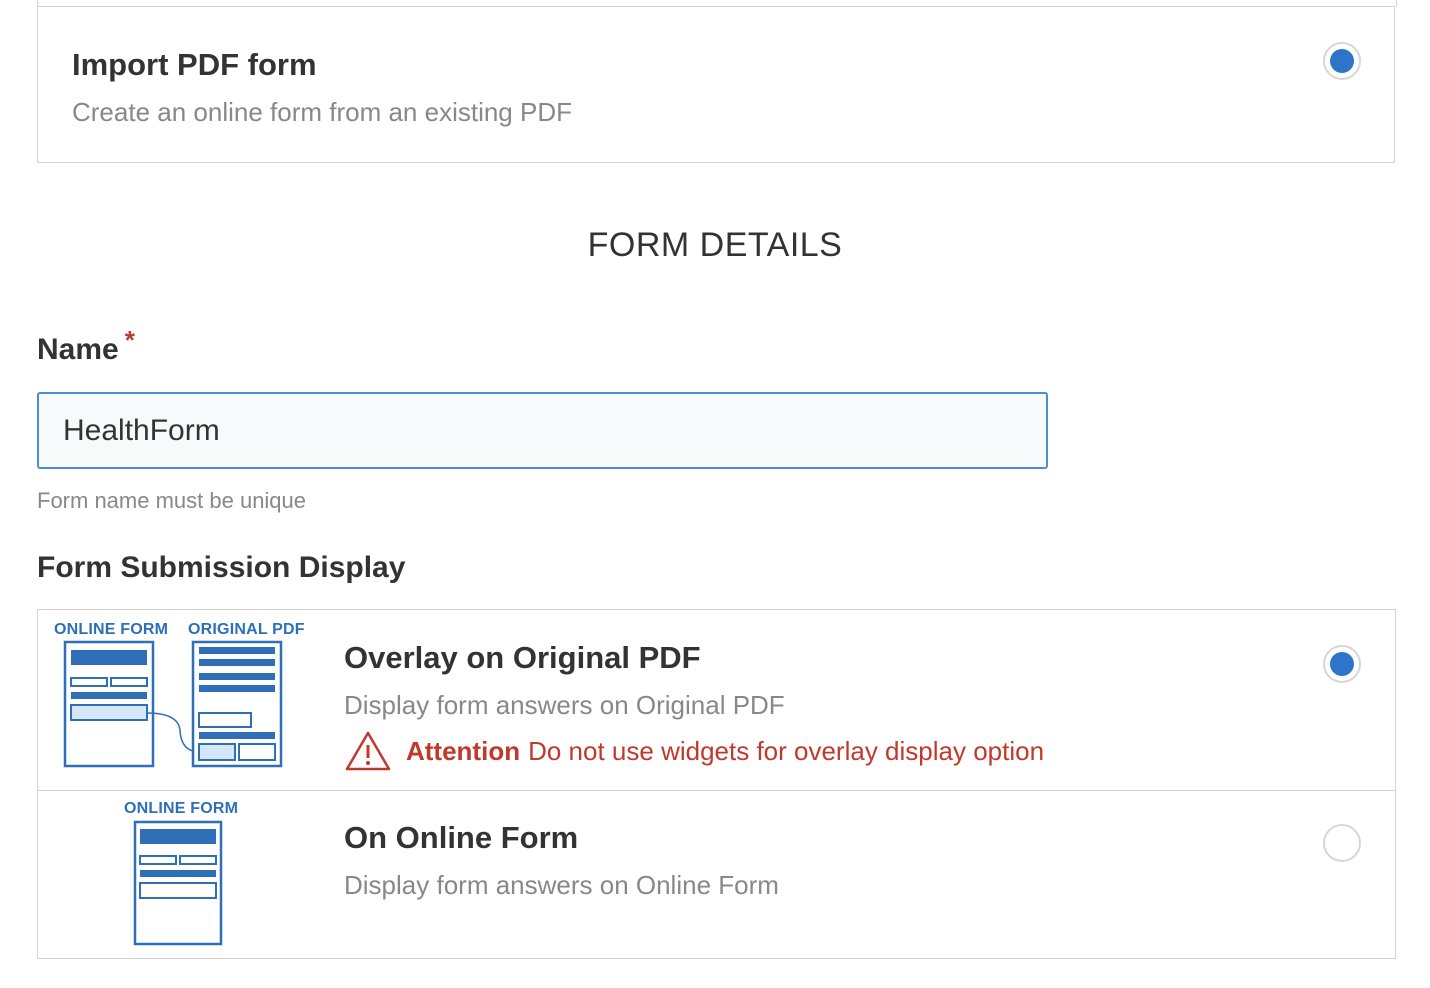 The image size is (1430, 988). I want to click on overlay-radio, so click(1342, 664).